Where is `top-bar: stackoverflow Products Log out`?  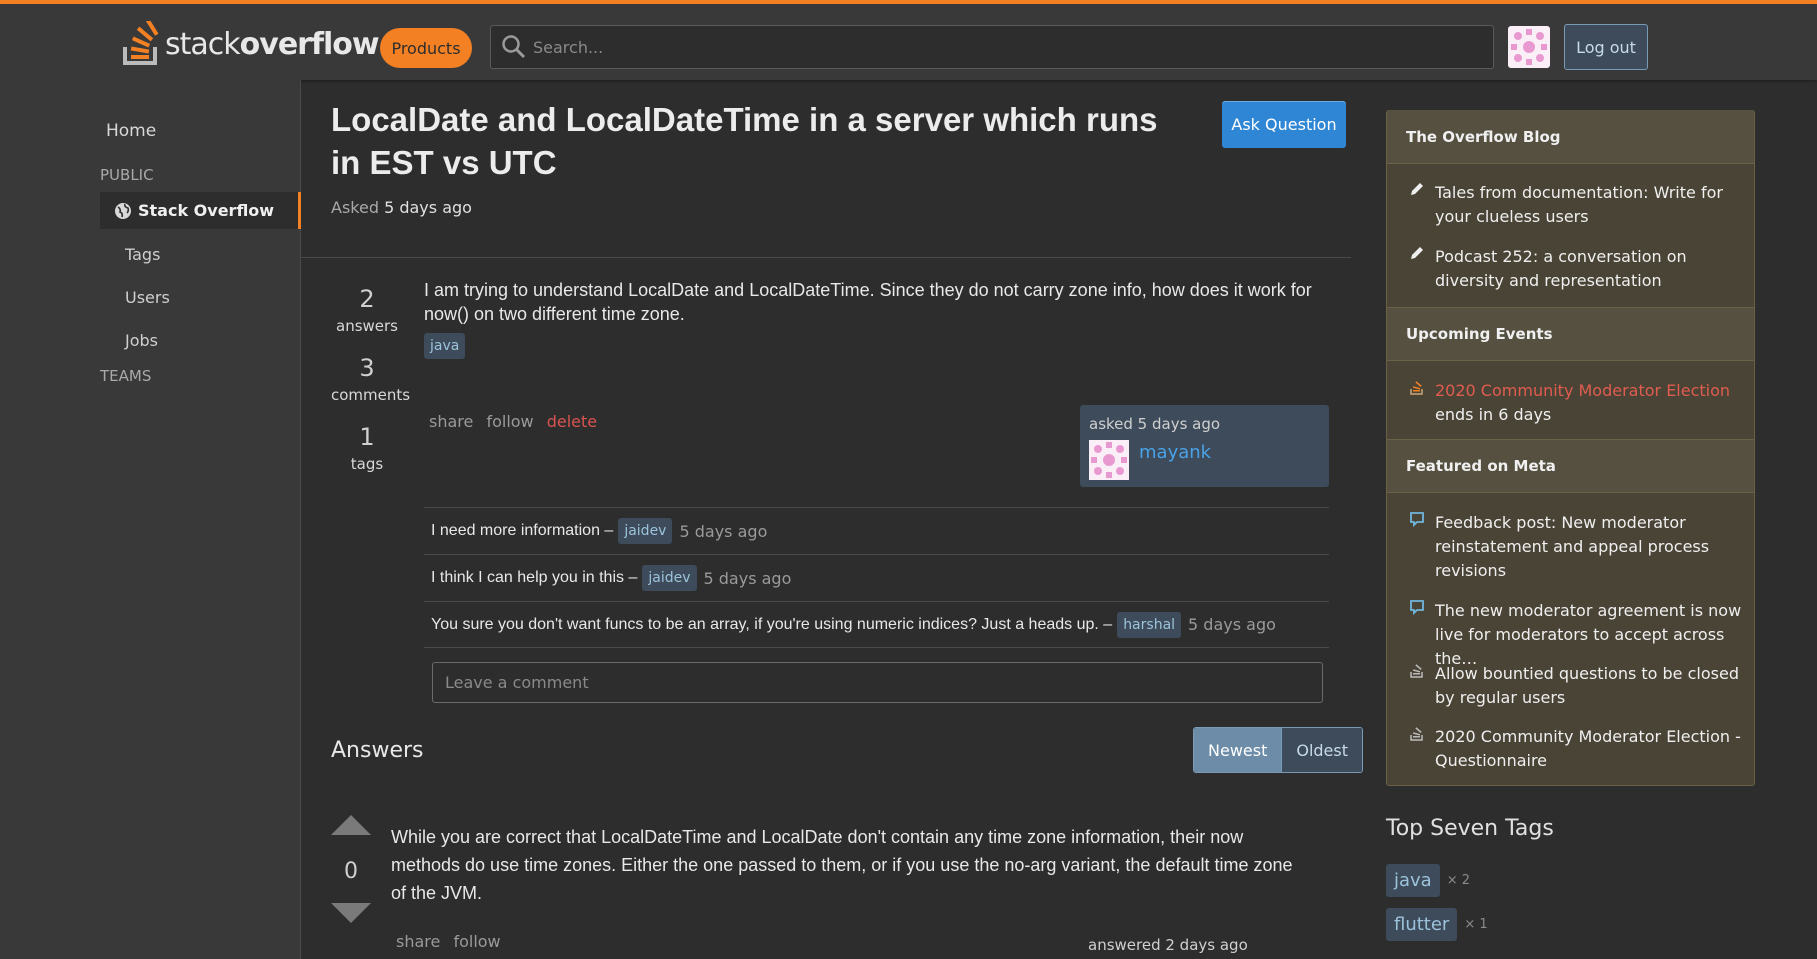
top-bar: stackoverflow Products Log out is located at coordinates (908, 40).